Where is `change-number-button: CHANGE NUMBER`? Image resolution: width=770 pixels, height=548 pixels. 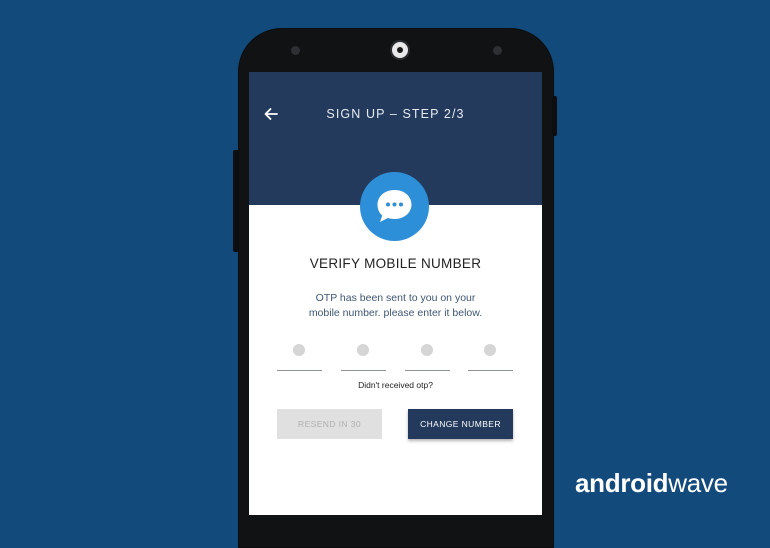 change-number-button: CHANGE NUMBER is located at coordinates (460, 424).